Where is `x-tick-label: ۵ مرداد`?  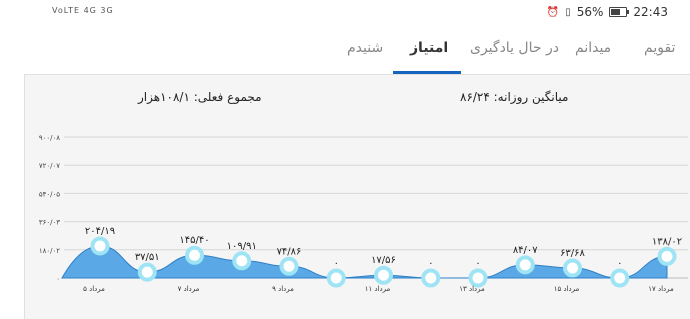
x-tick-label: ۵ مرداد is located at coordinates (94, 289).